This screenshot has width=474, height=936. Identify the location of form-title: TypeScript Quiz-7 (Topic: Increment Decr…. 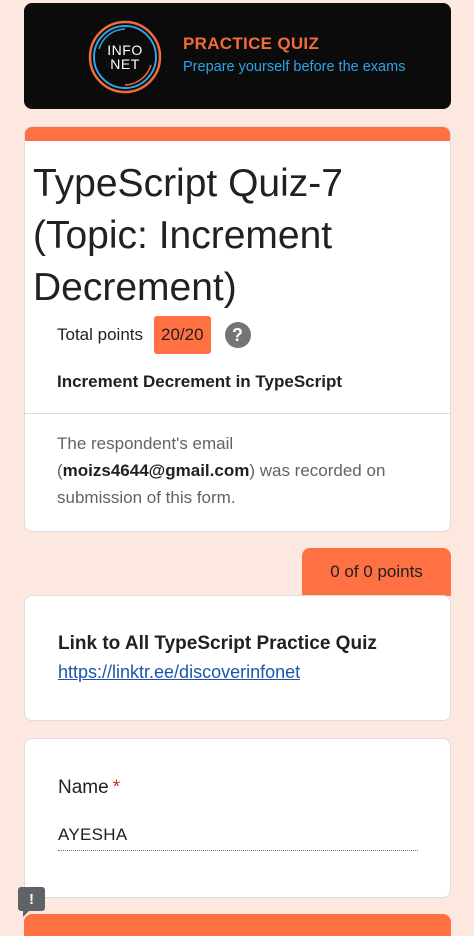
(188, 235).